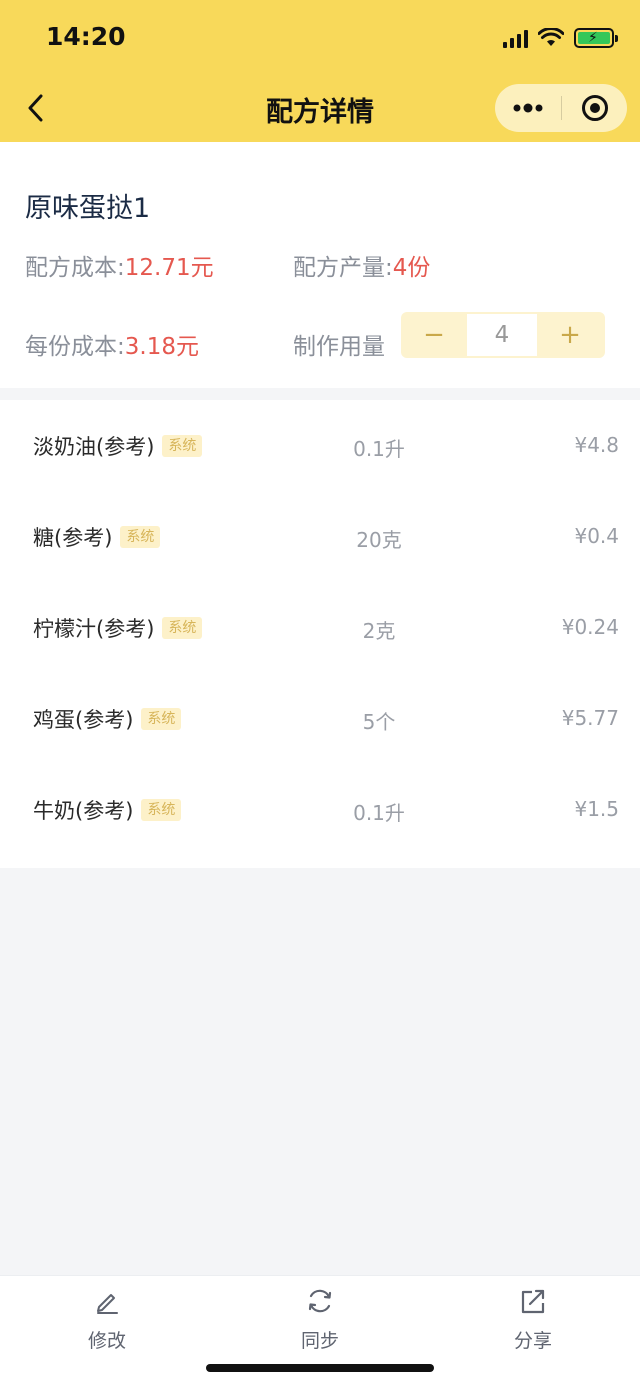 This screenshot has height=1385, width=640. What do you see at coordinates (320, 71) in the screenshot?
I see `header-bar: 14:20 ⚡ 配方详情` at bounding box center [320, 71].